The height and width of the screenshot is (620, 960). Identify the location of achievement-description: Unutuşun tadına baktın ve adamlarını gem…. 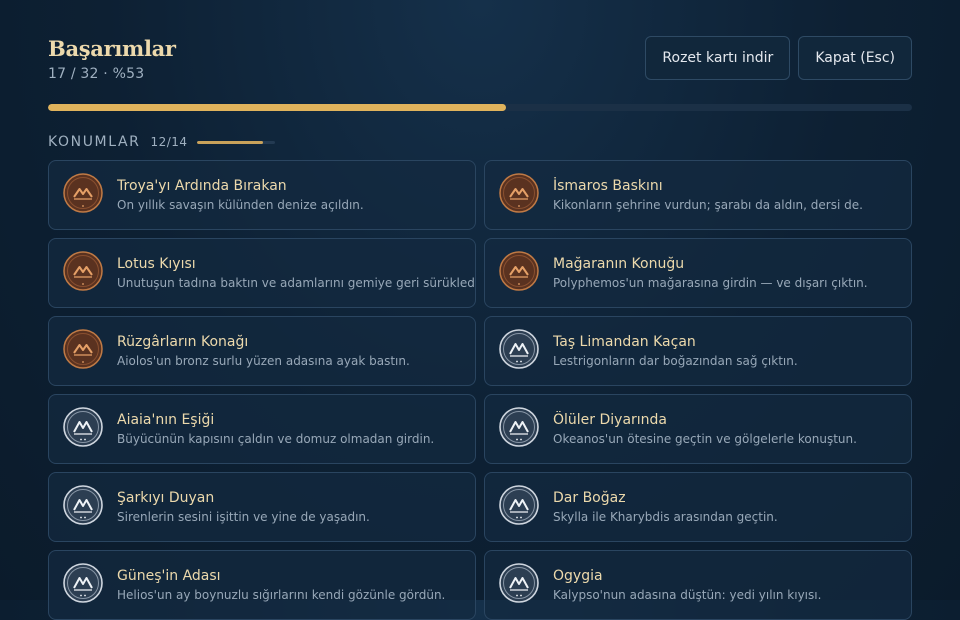
(296, 283).